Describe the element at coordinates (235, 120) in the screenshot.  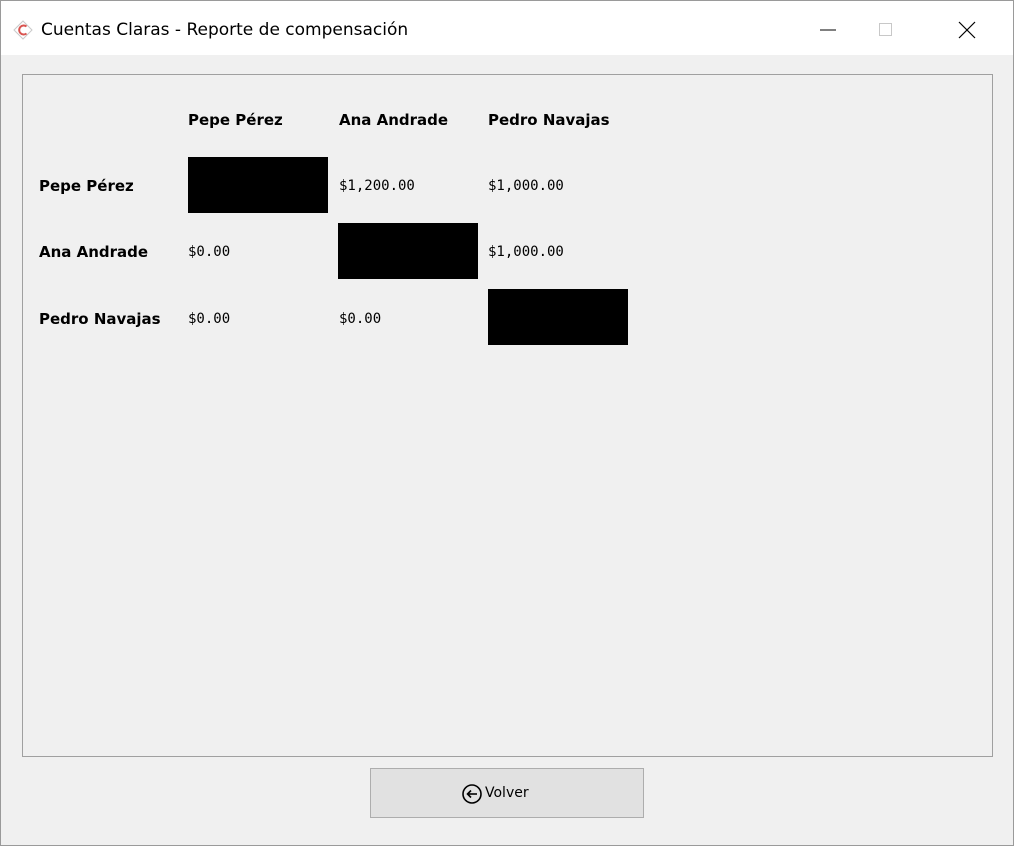
I see `column-header: Pepe Pérez` at that location.